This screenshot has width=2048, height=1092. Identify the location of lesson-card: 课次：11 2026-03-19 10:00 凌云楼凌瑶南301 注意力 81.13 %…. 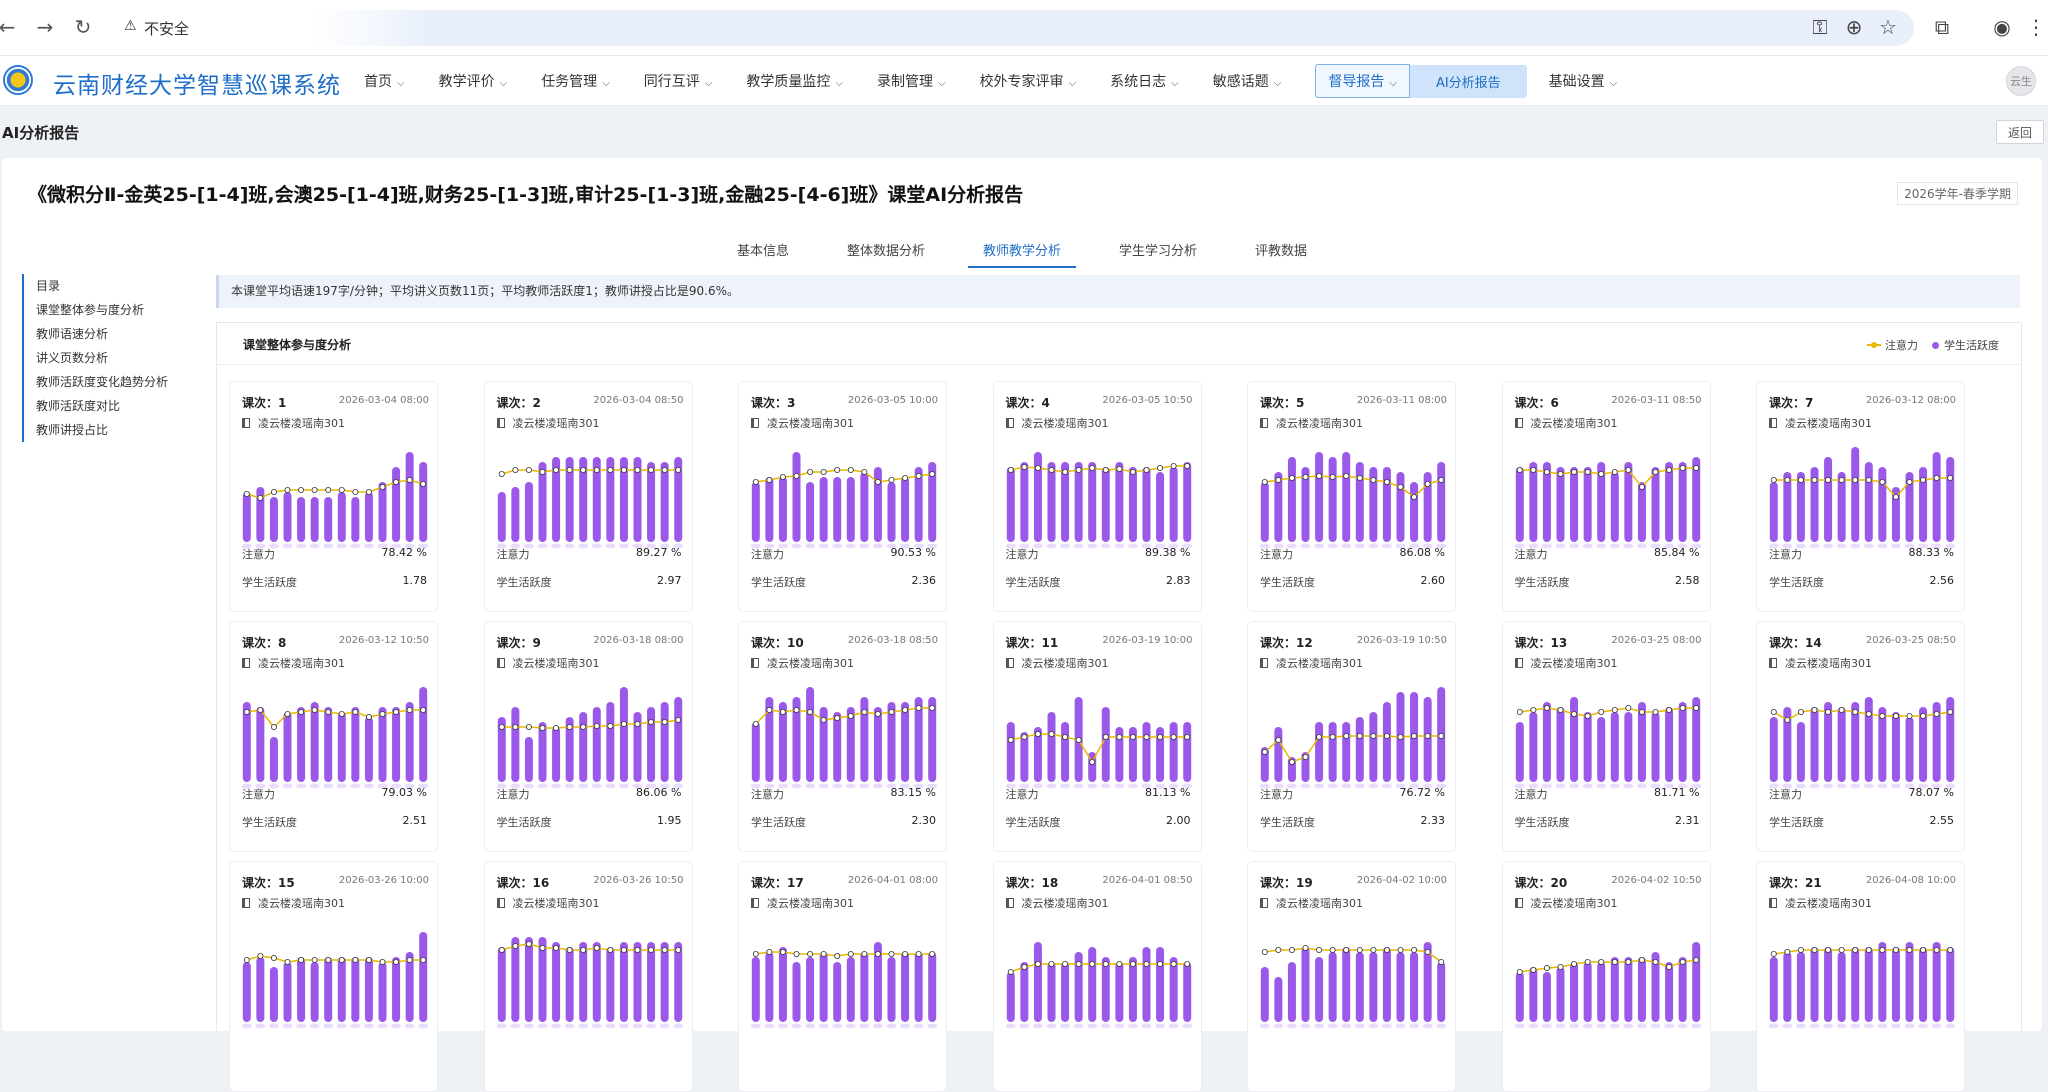
(1097, 736).